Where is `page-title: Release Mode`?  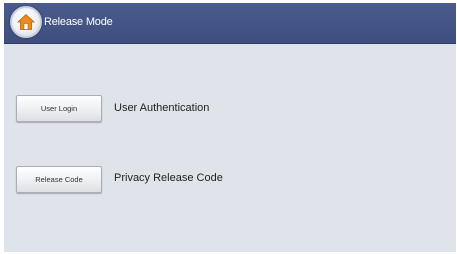 page-title: Release Mode is located at coordinates (78, 22).